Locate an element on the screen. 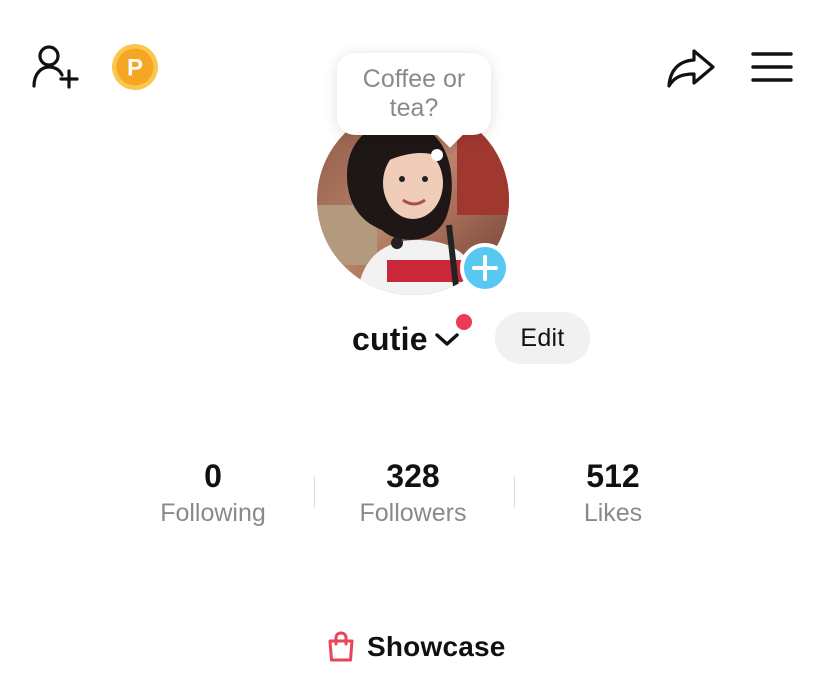  username: cutie is located at coordinates (390, 338).